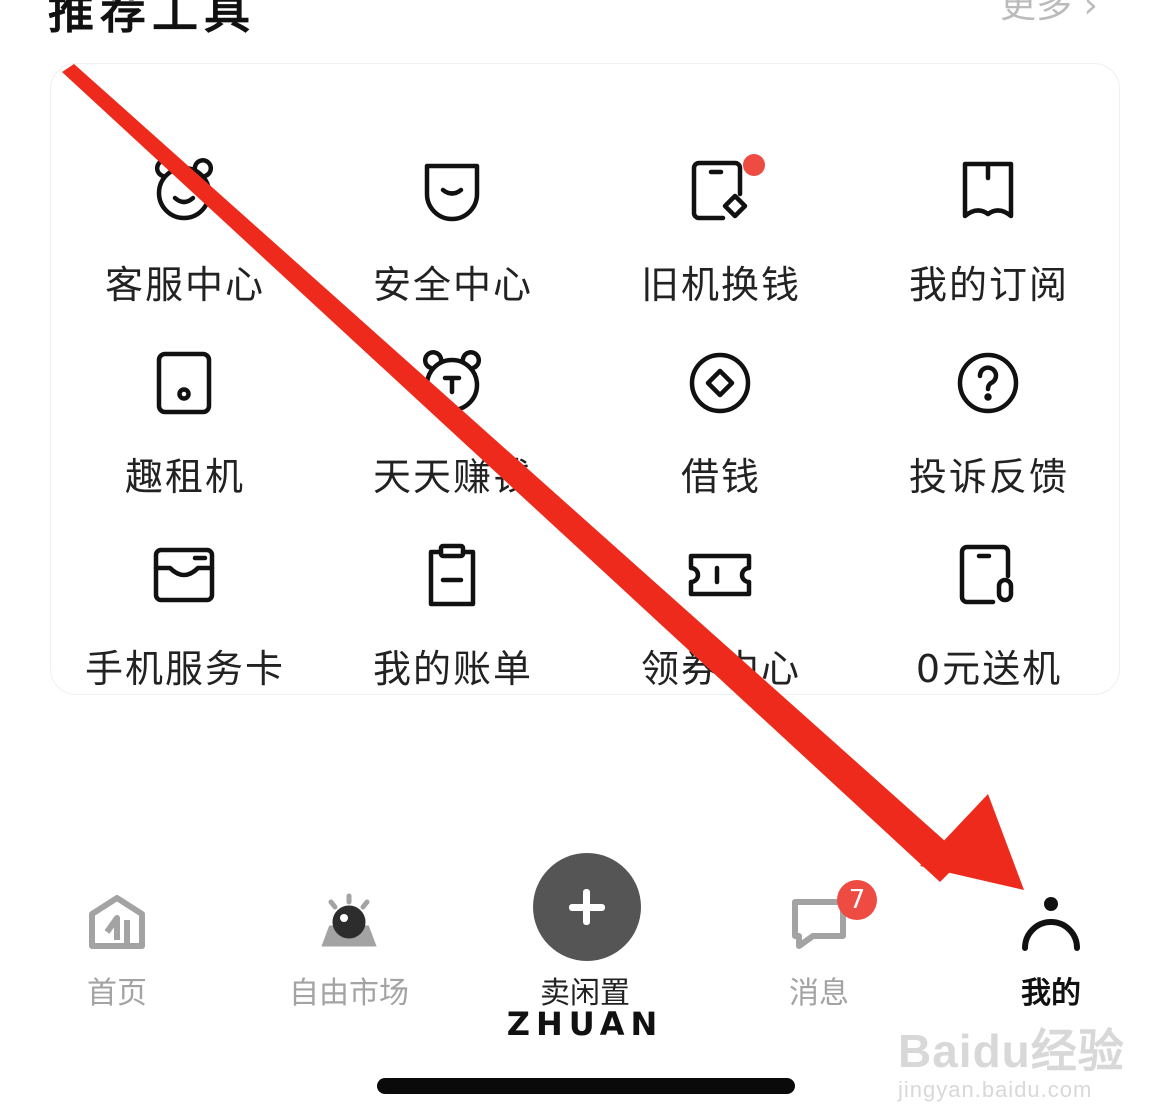  What do you see at coordinates (989, 669) in the screenshot?
I see `tool-label: 0元送机` at bounding box center [989, 669].